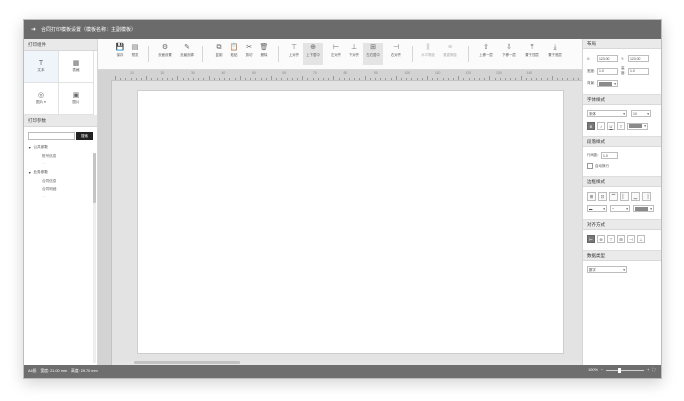 This screenshot has height=401, width=684. Describe the element at coordinates (354, 54) in the screenshot. I see `align-bottom-button: ⊥ 下对齐` at that location.